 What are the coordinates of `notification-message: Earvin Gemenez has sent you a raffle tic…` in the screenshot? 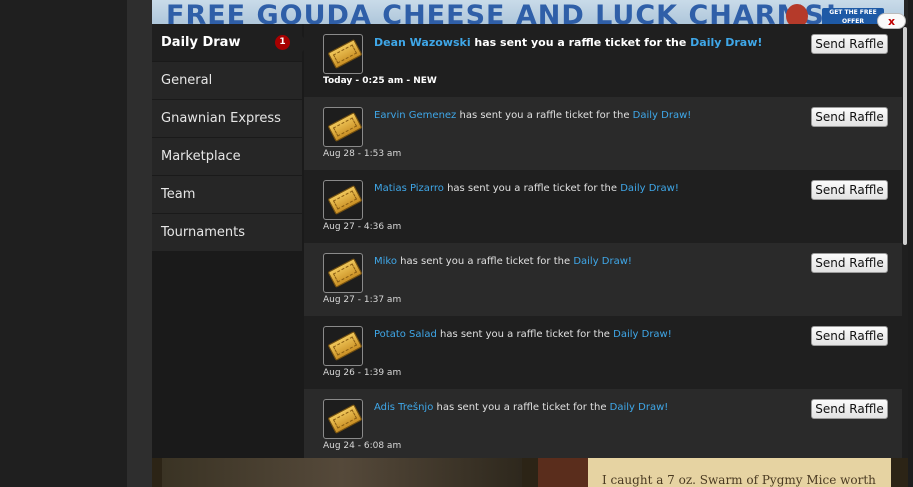 It's located at (589, 115).